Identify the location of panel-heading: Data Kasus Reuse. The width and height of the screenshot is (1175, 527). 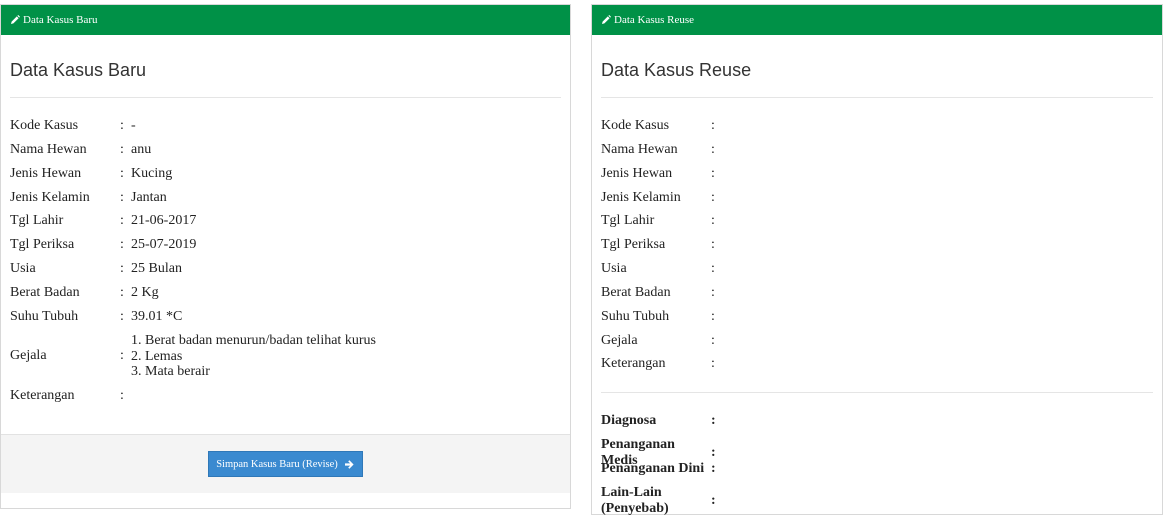
(877, 20).